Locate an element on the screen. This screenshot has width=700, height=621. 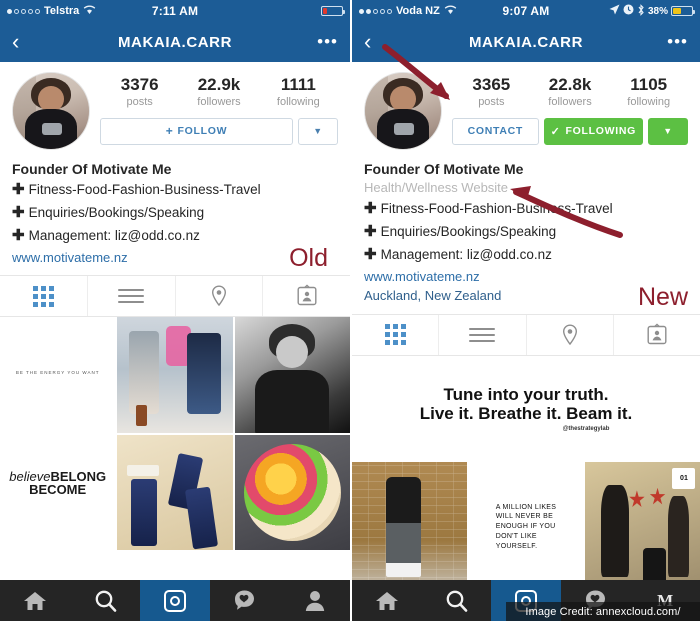
following-button-label: FOLLOWING is located at coordinates (601, 131).